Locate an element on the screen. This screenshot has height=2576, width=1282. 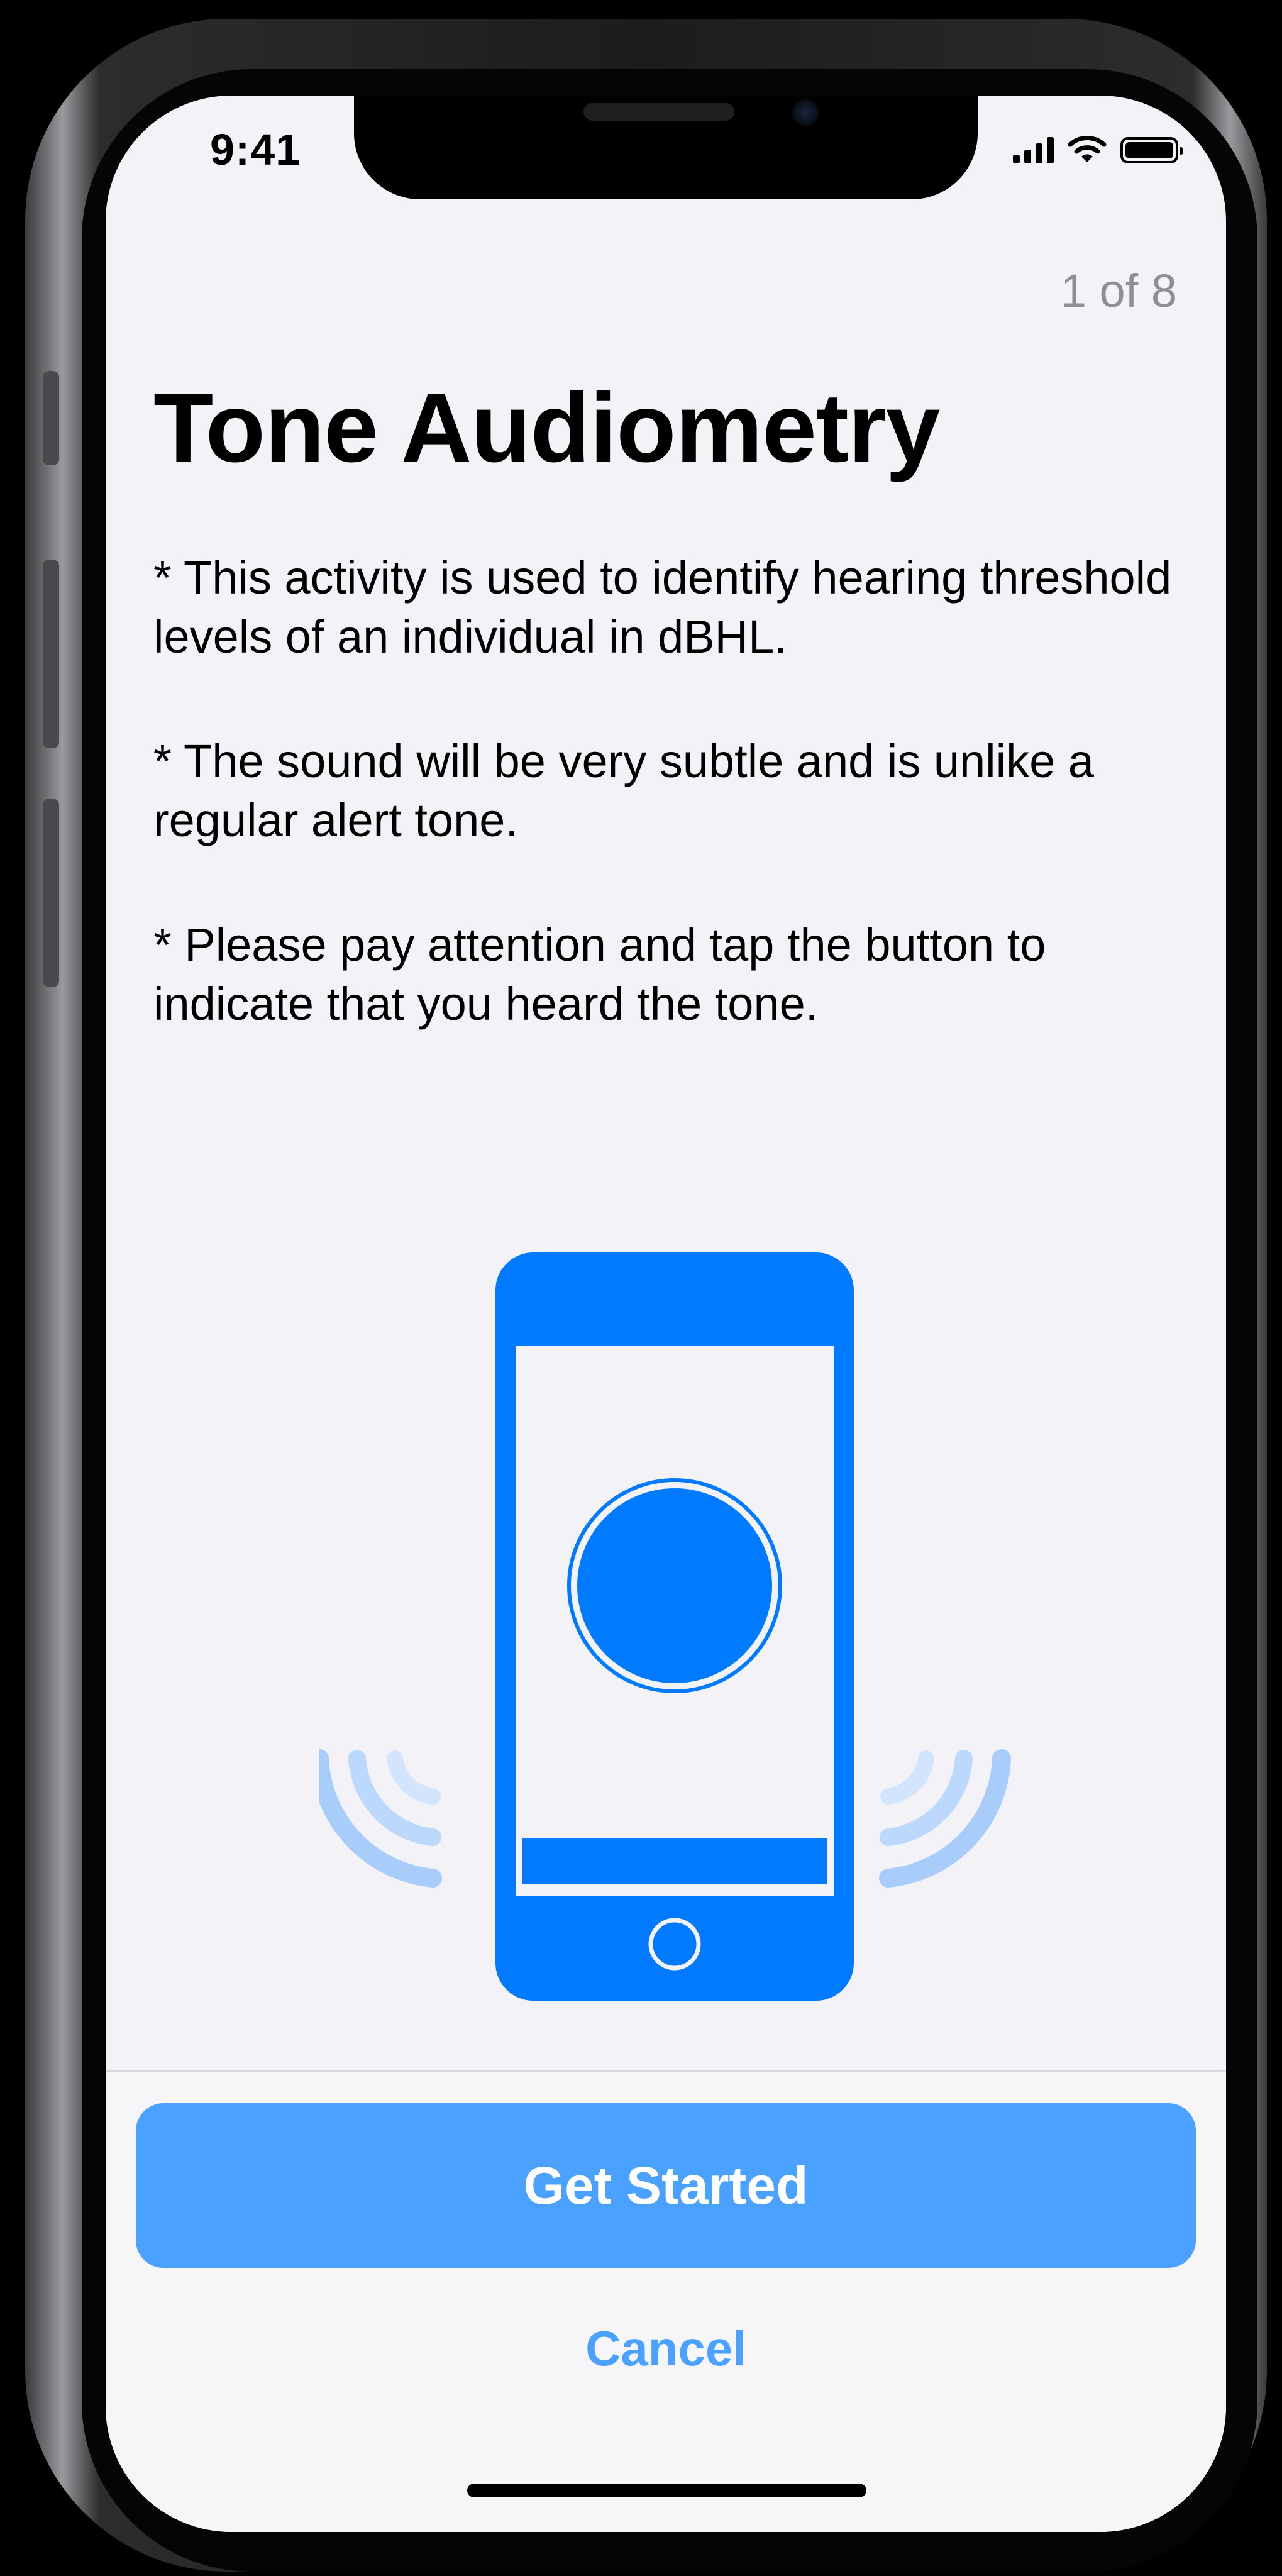
silent-switch is located at coordinates (51, 418).